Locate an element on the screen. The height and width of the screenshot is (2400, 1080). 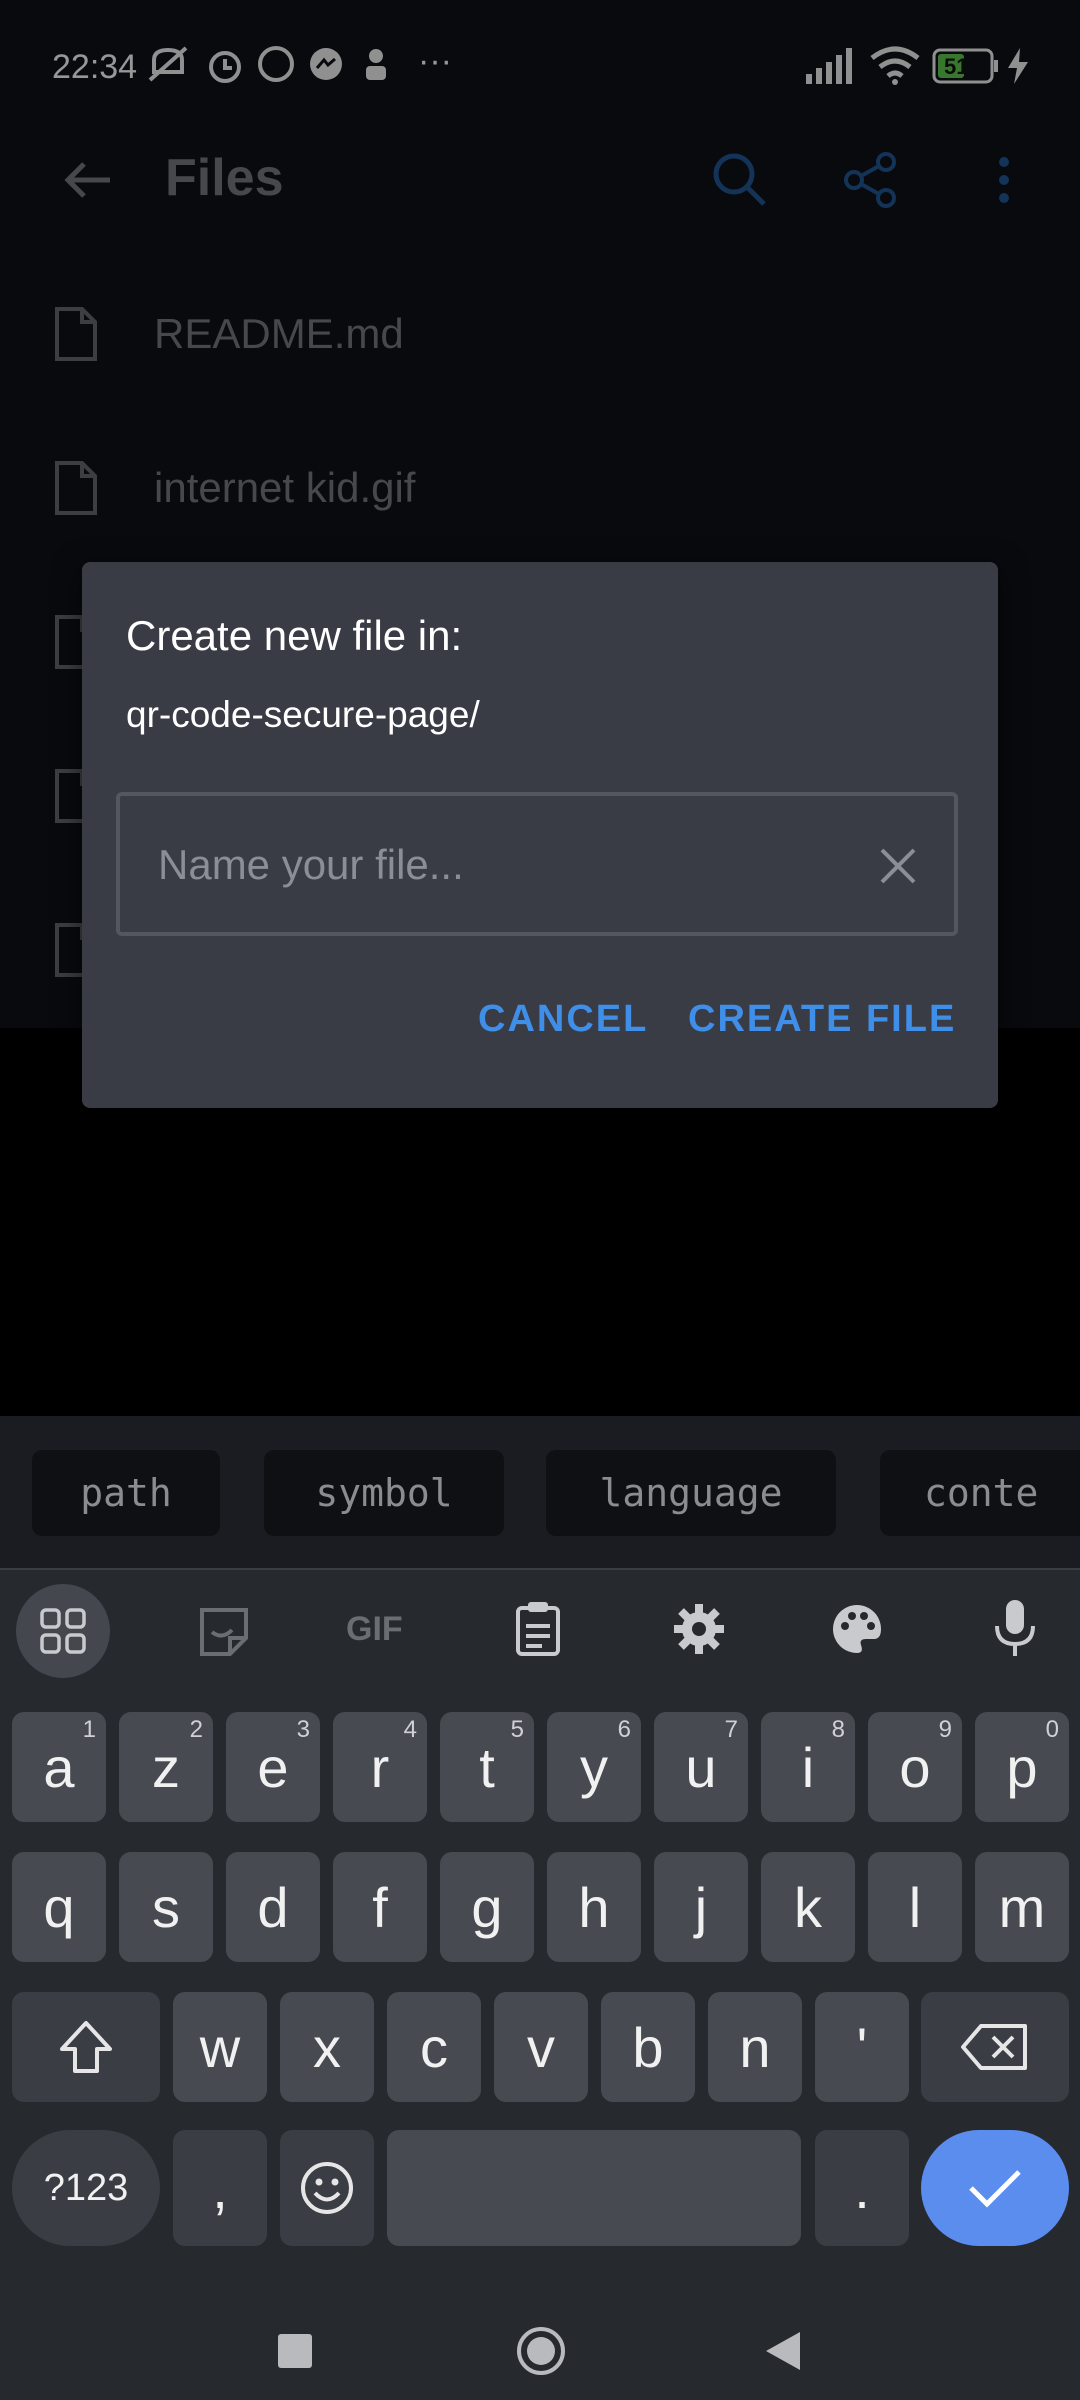
key-hint: 4 is located at coordinates (410, 1729).